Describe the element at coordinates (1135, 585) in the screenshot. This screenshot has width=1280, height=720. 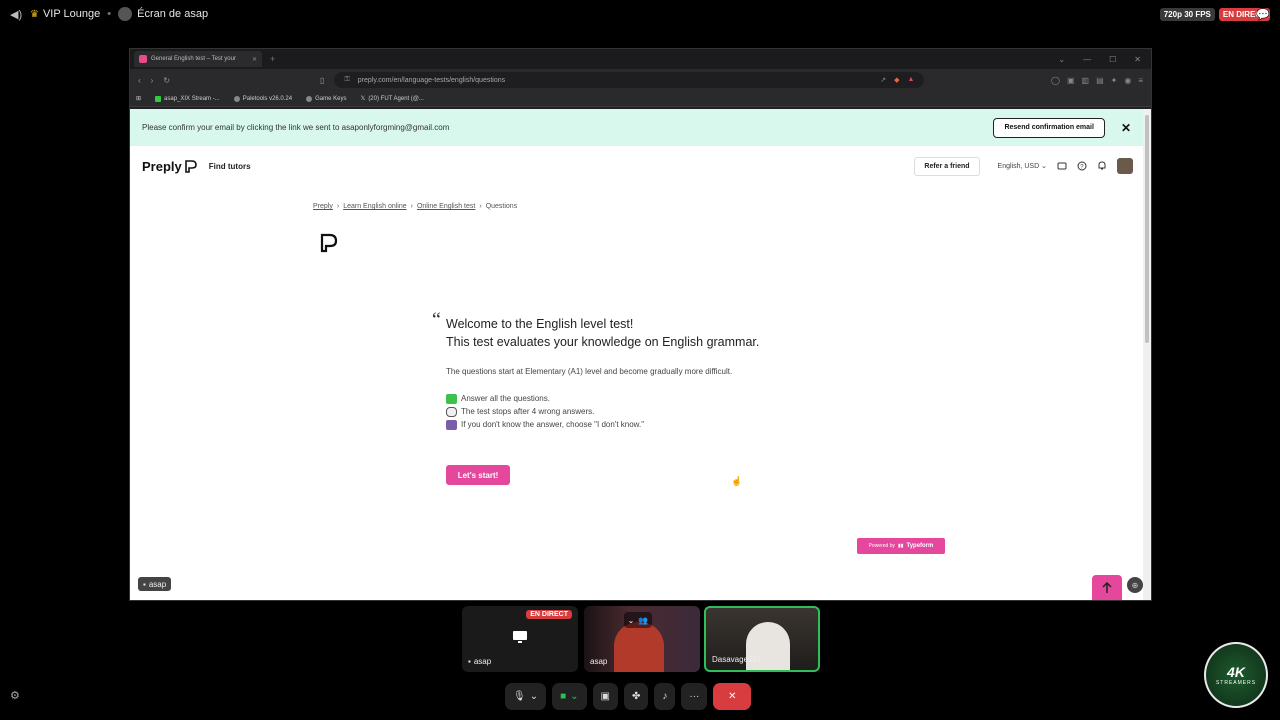
I see `zoom-icon: ⊕` at that location.